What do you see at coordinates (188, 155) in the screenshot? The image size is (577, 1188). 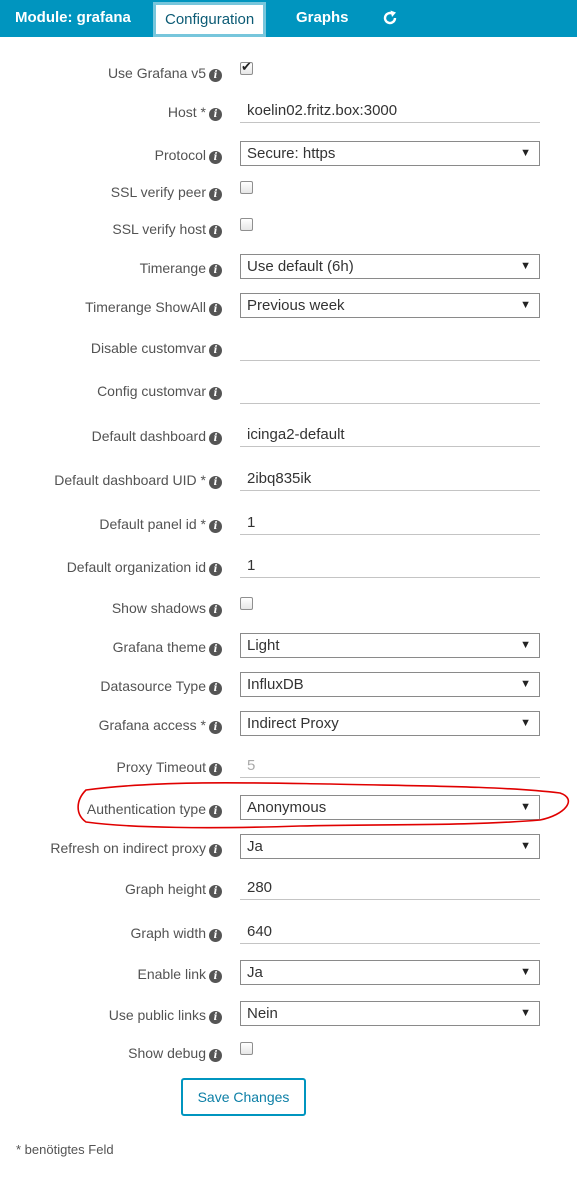 I see `protocol-label: Protocol i` at bounding box center [188, 155].